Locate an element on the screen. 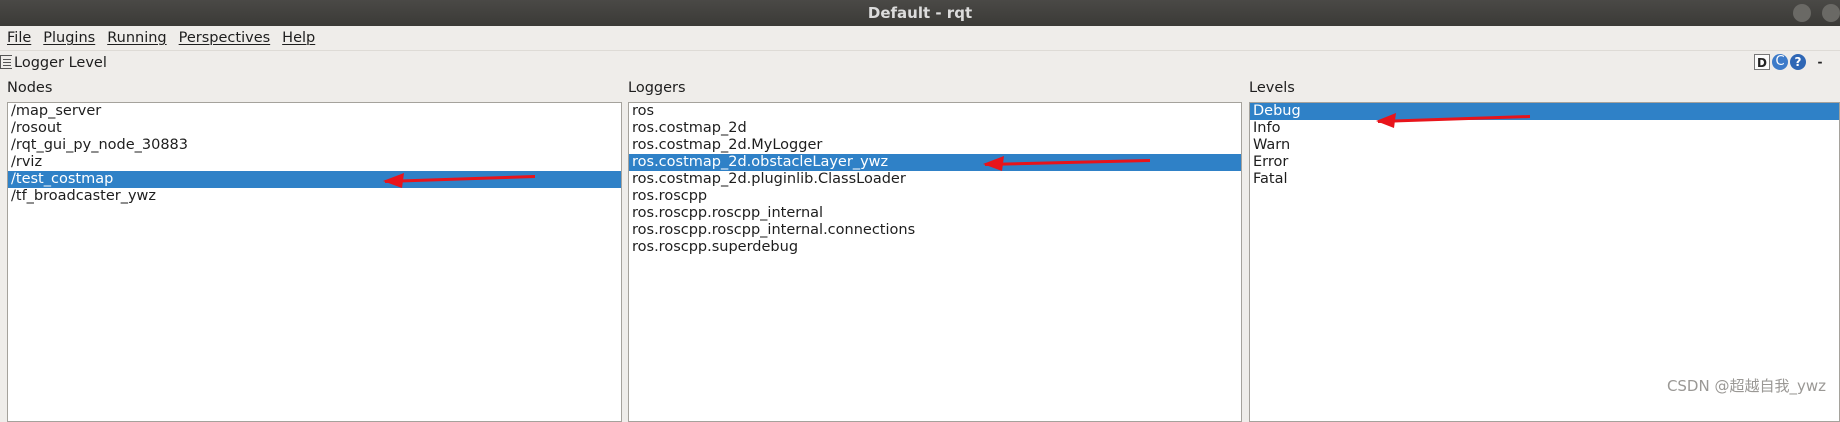 The image size is (1840, 422). watermark: CSDN @超越自我_ywz is located at coordinates (1746, 386).